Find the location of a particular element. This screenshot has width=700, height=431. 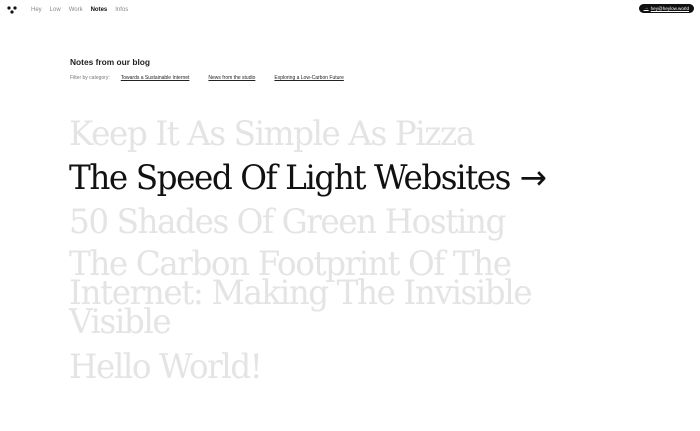

post-link-speed-of-light: The Speed Of Light Websites → is located at coordinates (366, 178).